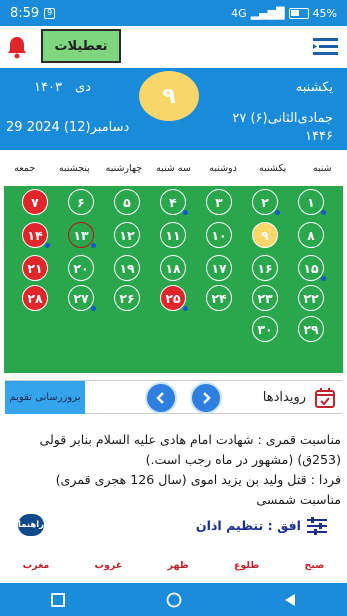 The image size is (347, 616). I want to click on event-solar: مناسبت شمسی, so click(298, 499).